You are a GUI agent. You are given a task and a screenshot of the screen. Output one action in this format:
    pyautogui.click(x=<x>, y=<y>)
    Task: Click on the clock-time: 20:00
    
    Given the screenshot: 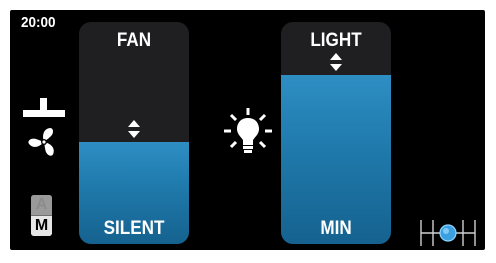 What is the action you would take?
    pyautogui.click(x=38, y=22)
    